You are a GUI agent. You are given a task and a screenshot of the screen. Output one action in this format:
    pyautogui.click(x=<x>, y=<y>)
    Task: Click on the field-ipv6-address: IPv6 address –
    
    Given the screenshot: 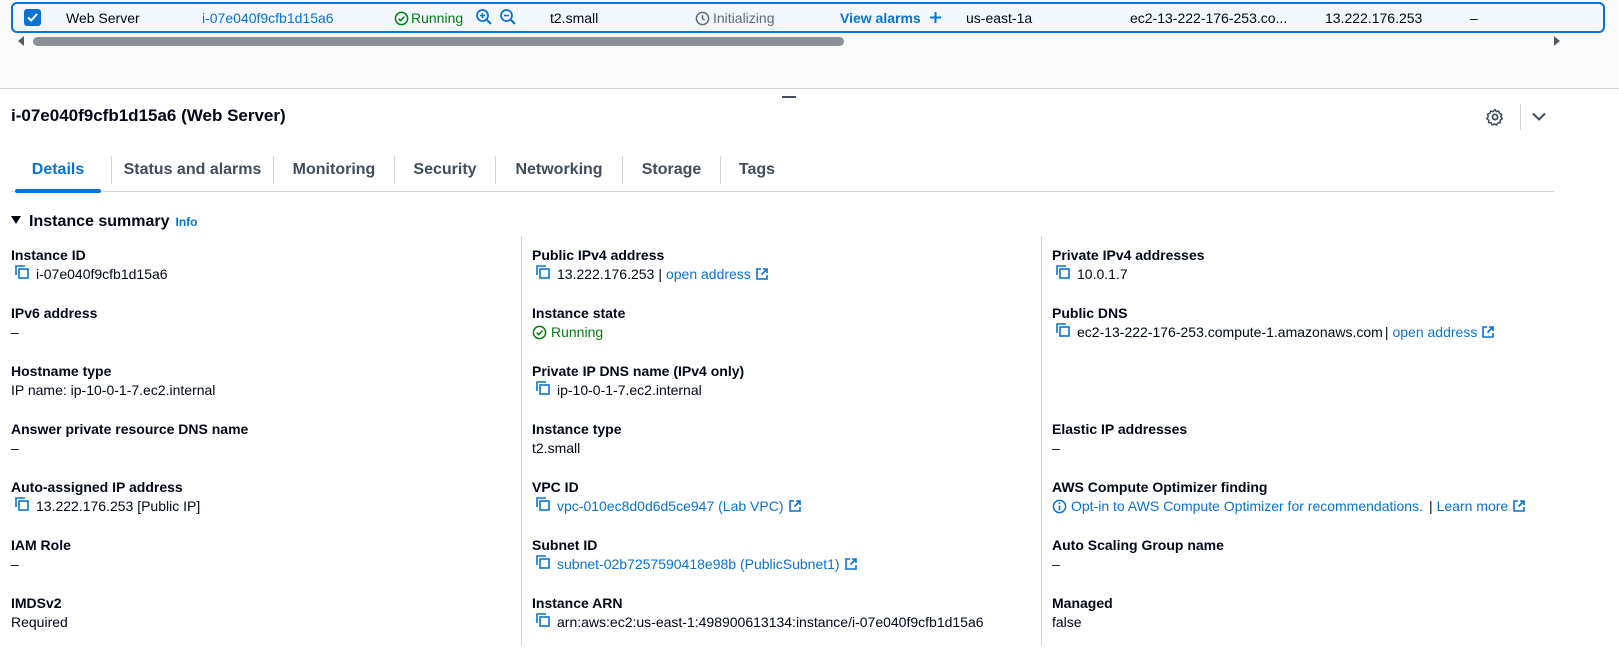 What is the action you would take?
    pyautogui.click(x=54, y=323)
    